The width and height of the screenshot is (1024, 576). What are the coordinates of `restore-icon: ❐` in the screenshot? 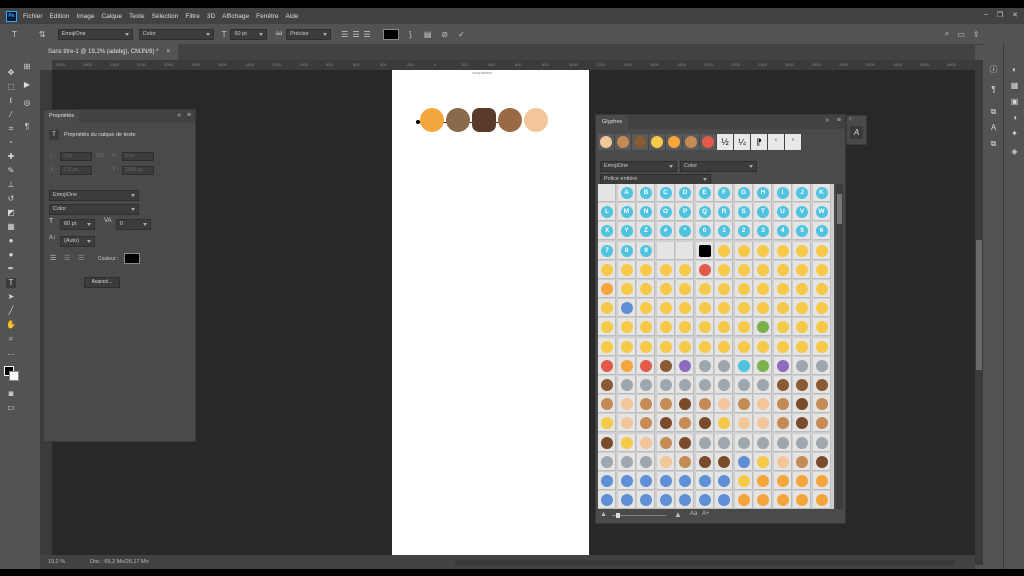 It's located at (1000, 15).